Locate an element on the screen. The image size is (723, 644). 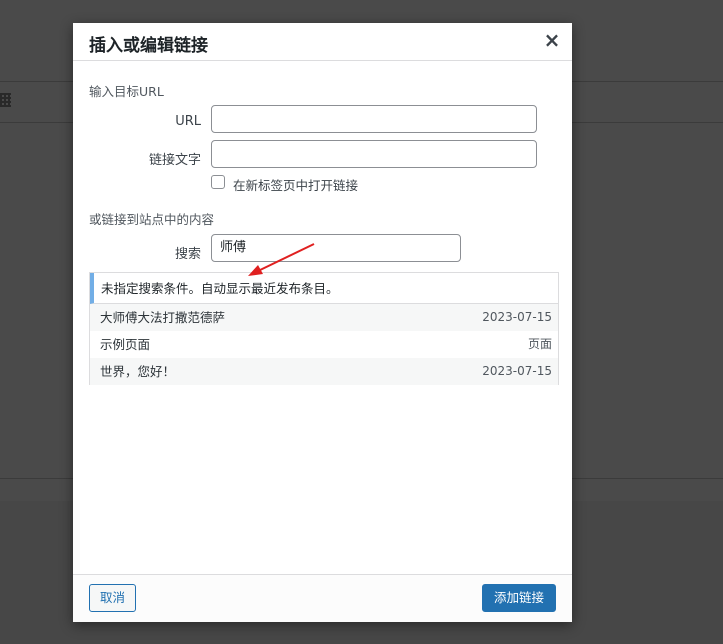
search-input: 师傅 is located at coordinates (336, 248).